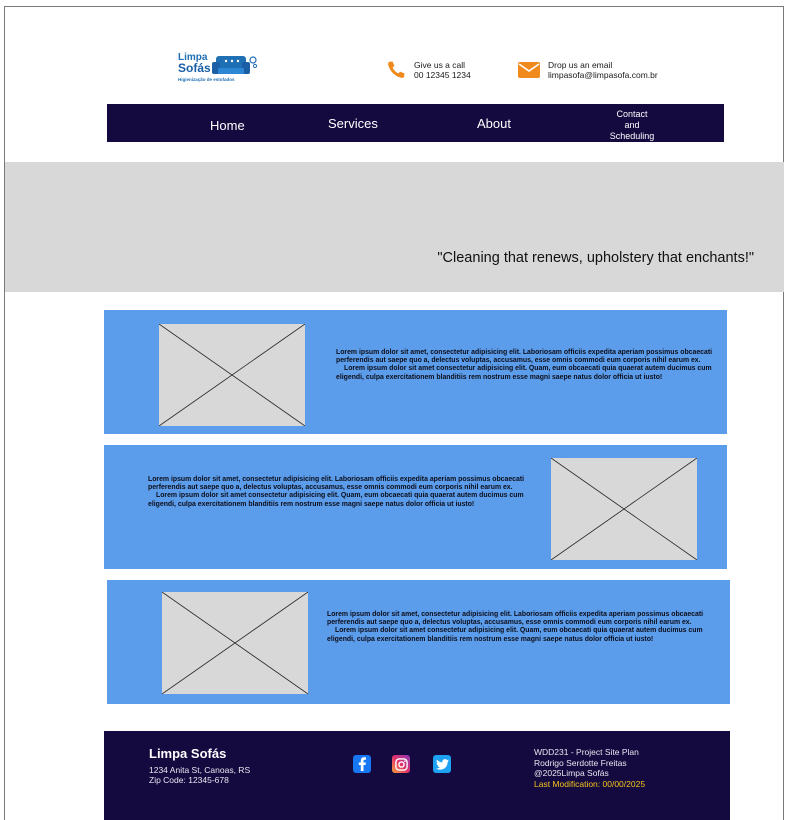 The height and width of the screenshot is (820, 788). Describe the element at coordinates (632, 136) in the screenshot. I see `nav-contact-line-3: Scheduling` at that location.